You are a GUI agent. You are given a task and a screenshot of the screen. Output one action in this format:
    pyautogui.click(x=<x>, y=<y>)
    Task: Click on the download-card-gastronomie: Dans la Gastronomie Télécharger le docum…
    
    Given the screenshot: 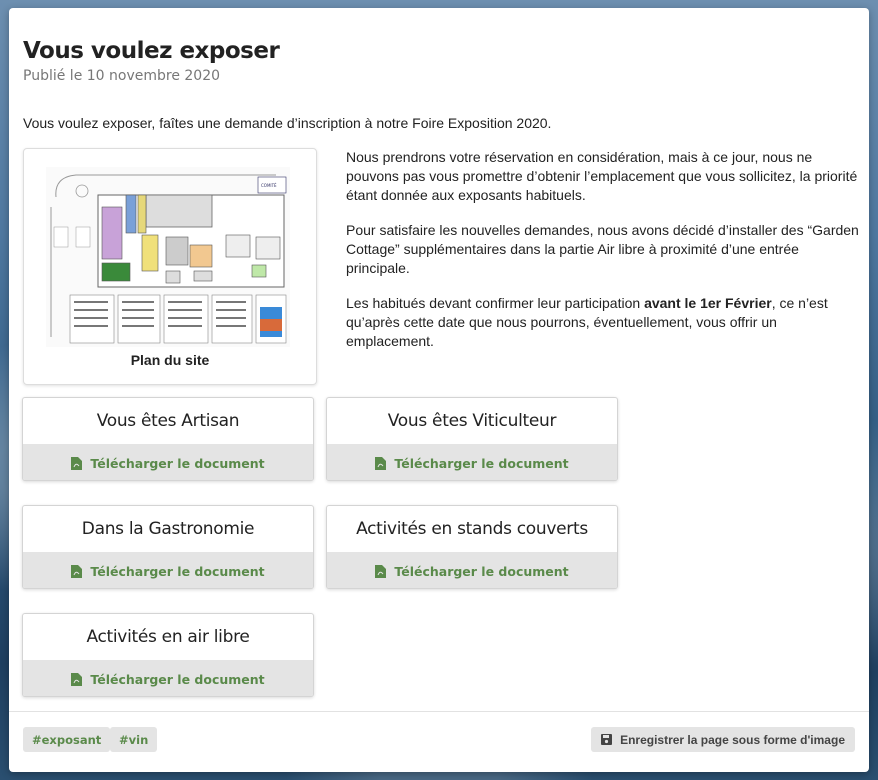 What is the action you would take?
    pyautogui.click(x=168, y=547)
    